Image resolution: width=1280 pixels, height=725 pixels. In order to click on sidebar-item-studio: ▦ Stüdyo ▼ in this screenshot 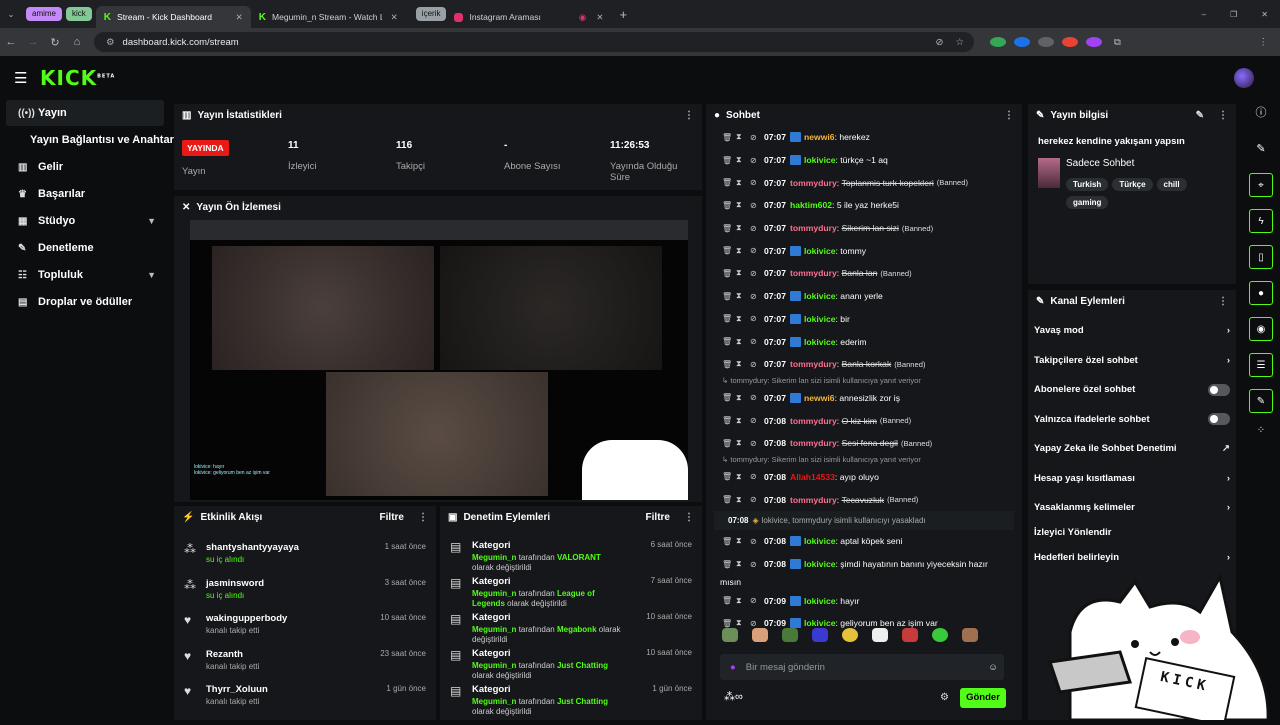, I will do `click(85, 221)`.